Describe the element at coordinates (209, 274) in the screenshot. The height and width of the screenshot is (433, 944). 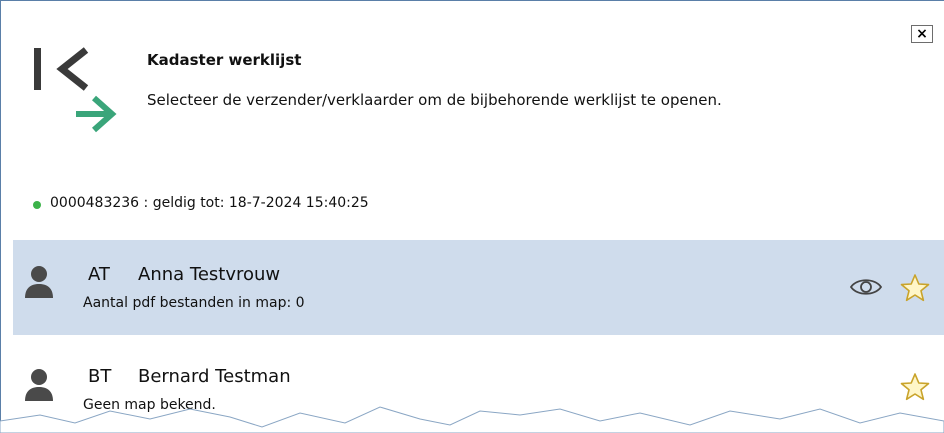
I see `user-name: Anna Testvrouw` at that location.